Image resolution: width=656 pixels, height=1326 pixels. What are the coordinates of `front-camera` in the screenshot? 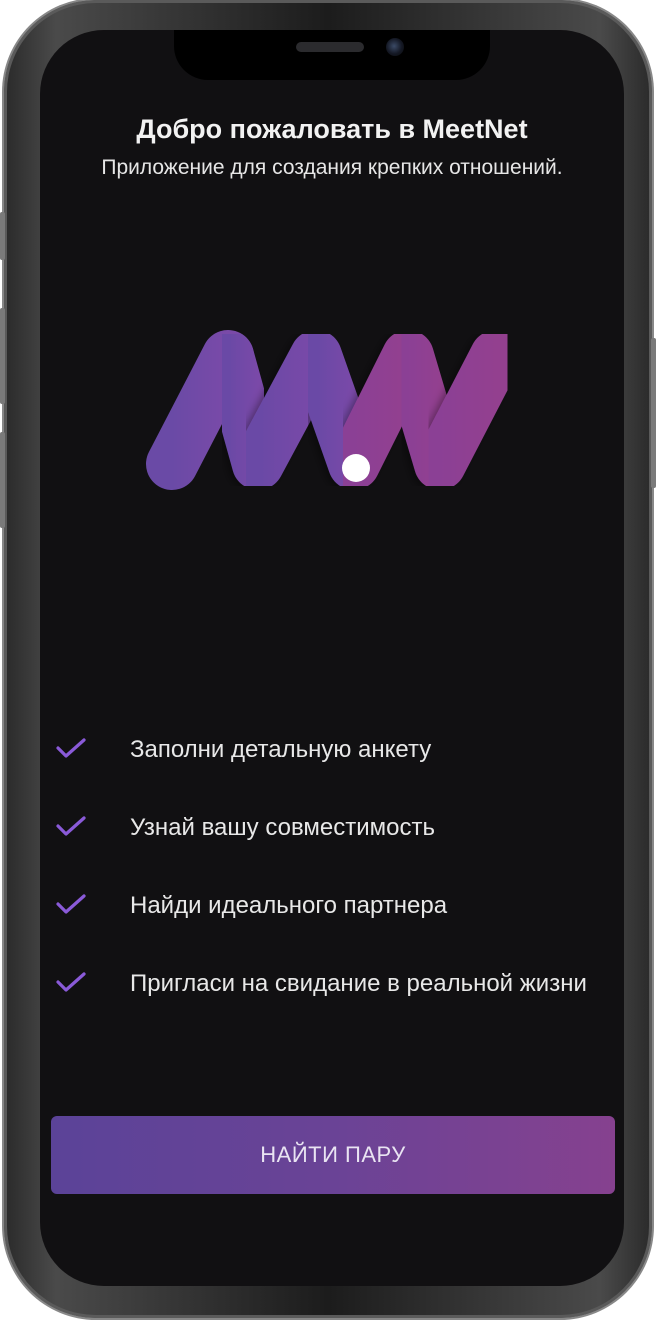 It's located at (395, 47).